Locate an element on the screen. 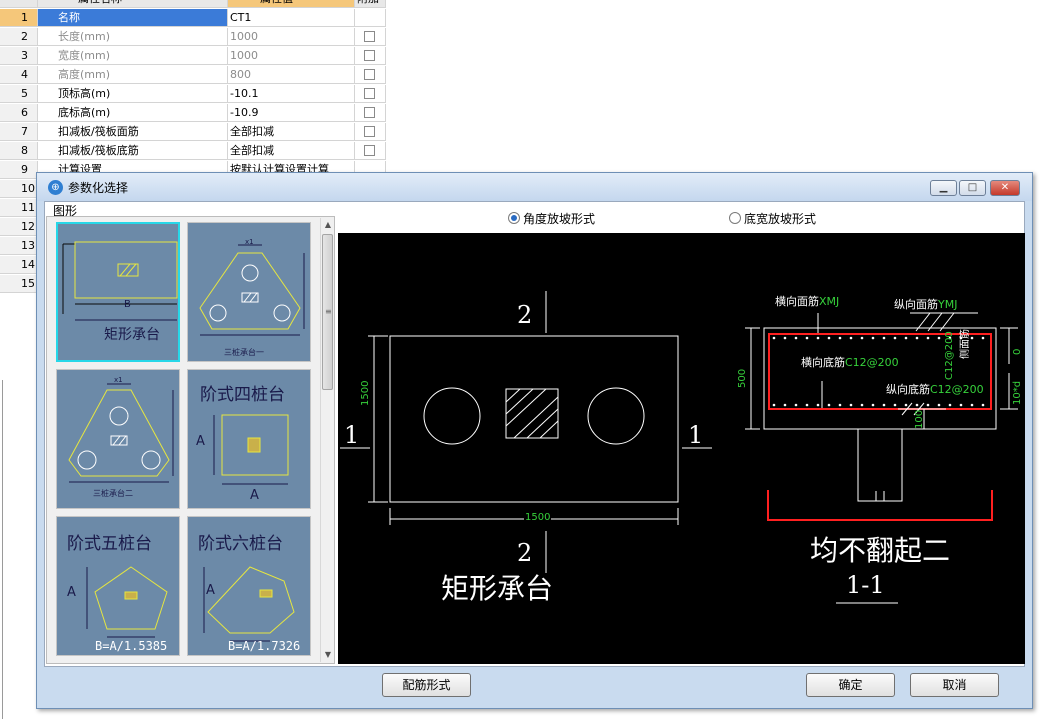  dim-width-label: 1500 is located at coordinates (538, 517).